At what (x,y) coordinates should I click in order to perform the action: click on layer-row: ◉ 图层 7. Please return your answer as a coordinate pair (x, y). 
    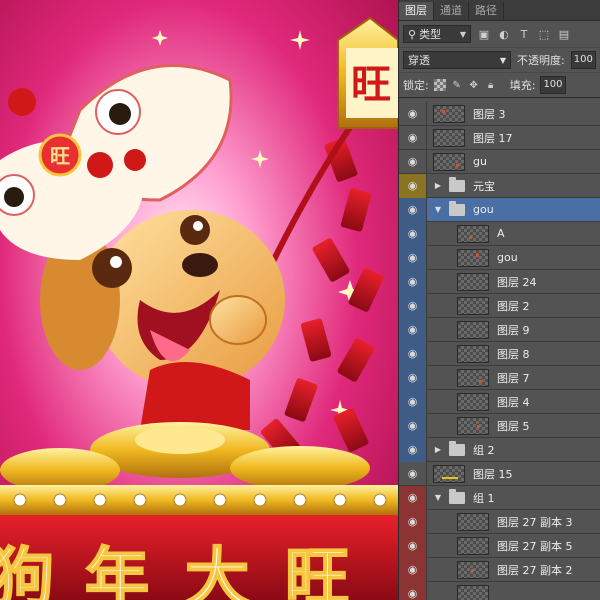
    Looking at the image, I should click on (499, 377).